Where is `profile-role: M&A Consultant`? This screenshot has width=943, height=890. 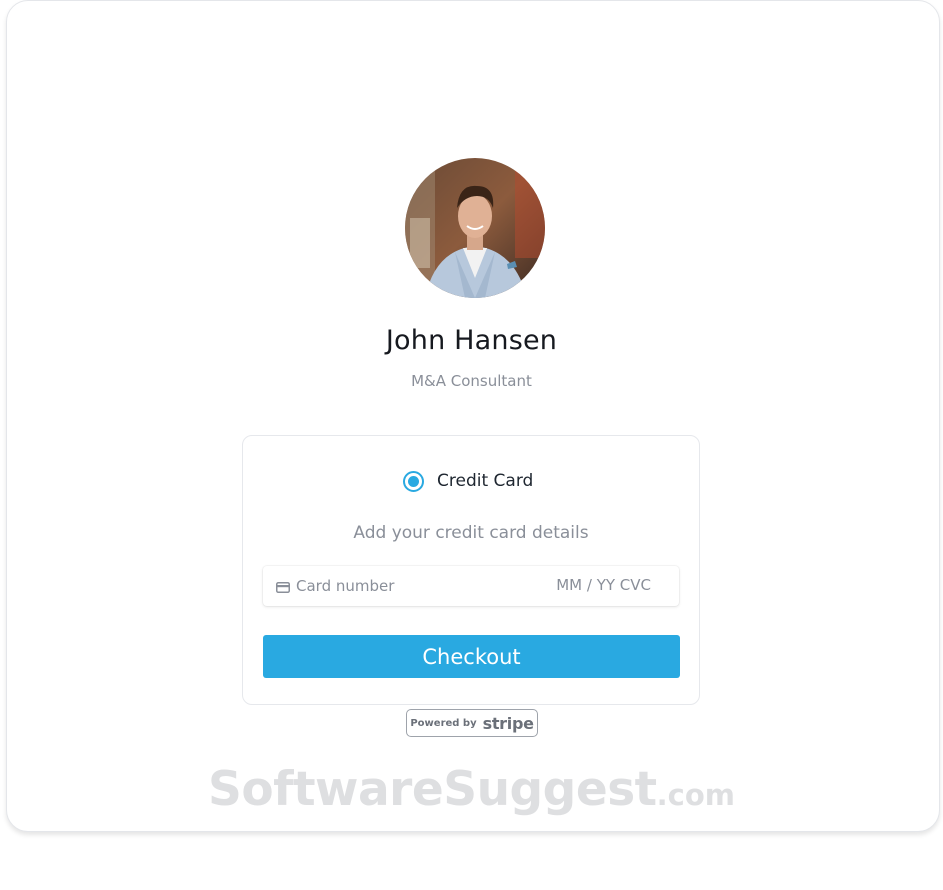
profile-role: M&A Consultant is located at coordinates (471, 381).